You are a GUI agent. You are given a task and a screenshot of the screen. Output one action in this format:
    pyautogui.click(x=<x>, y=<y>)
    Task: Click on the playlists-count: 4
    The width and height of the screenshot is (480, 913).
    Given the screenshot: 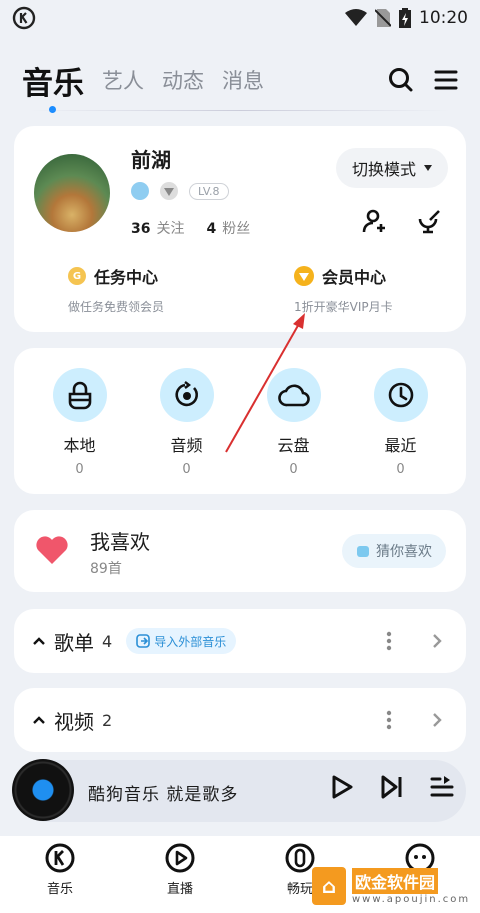 What is the action you would take?
    pyautogui.click(x=107, y=641)
    